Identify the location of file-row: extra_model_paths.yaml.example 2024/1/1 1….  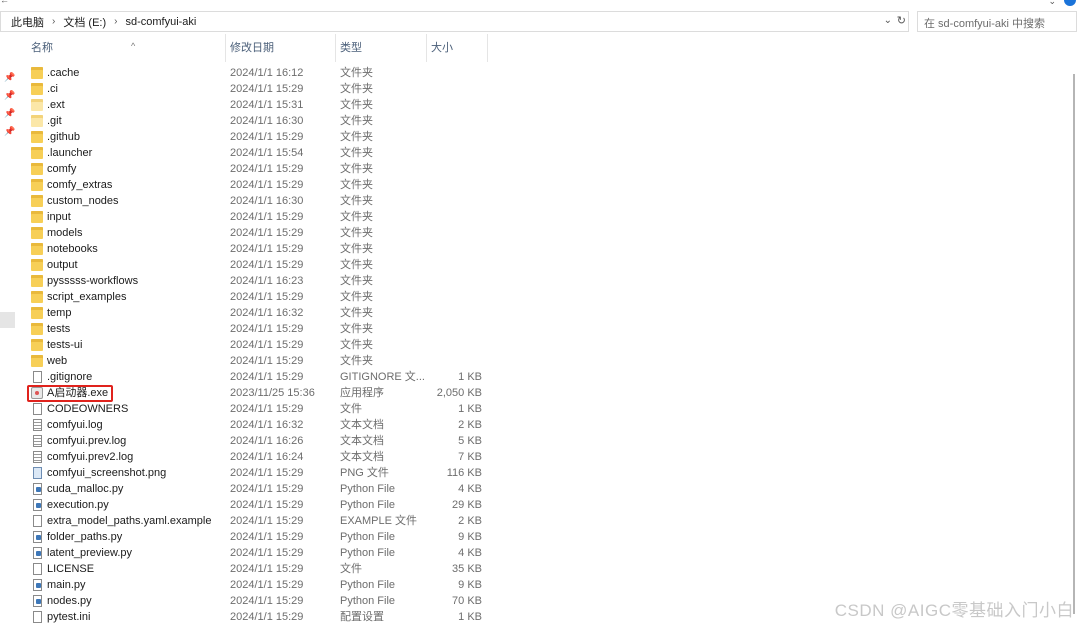
(263, 521).